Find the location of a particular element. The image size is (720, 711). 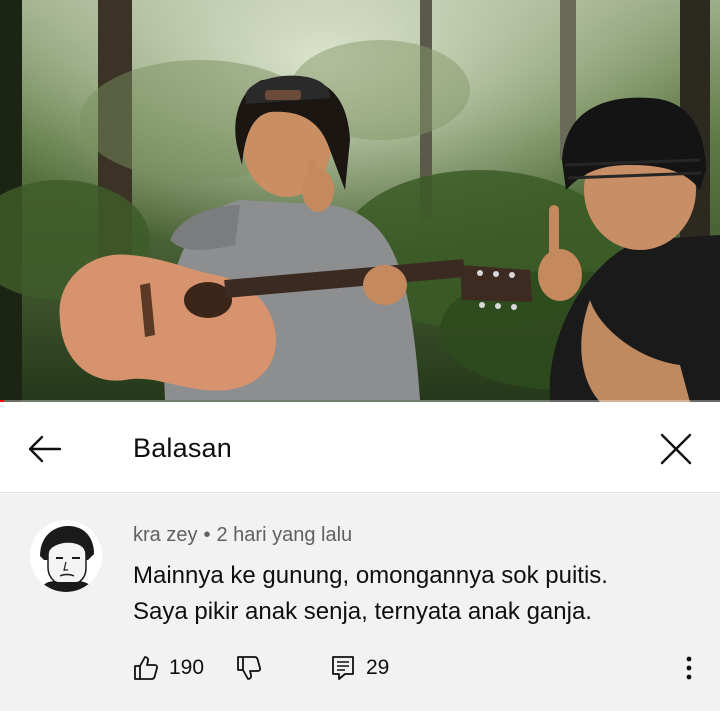

more-options-button is located at coordinates (689, 668).